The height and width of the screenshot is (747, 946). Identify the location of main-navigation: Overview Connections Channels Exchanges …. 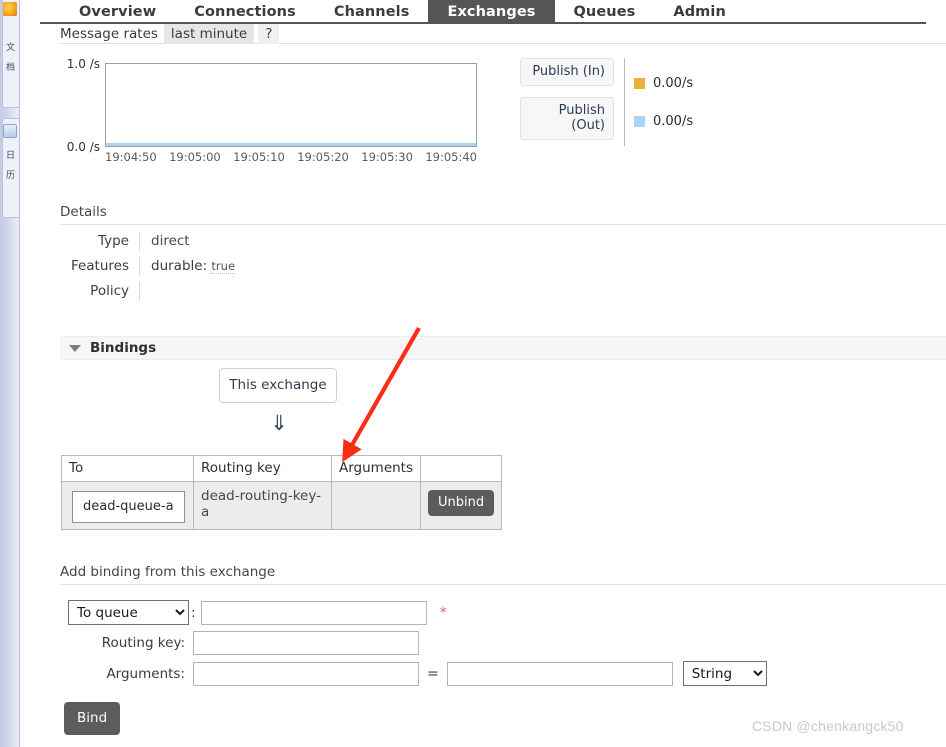
(483, 11).